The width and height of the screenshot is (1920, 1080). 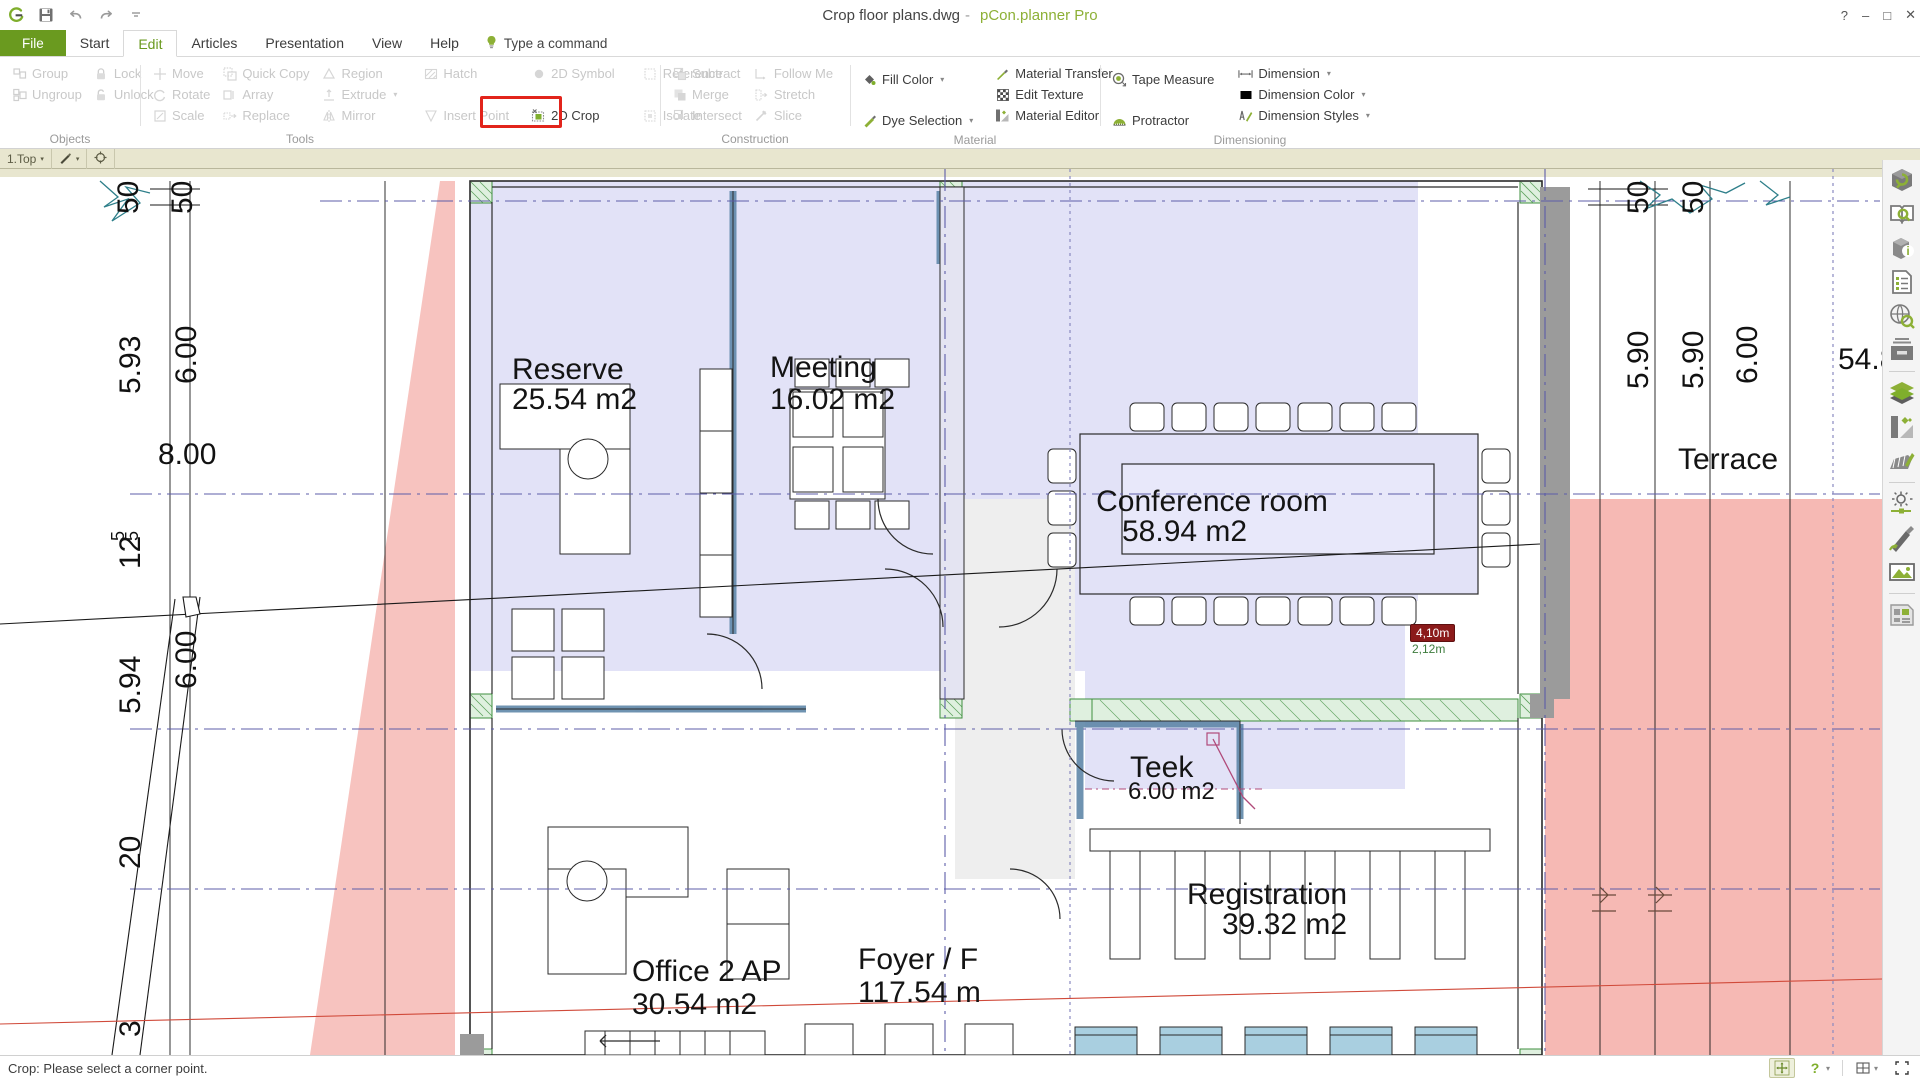 What do you see at coordinates (70, 158) in the screenshot?
I see `pen-tool-button: ▾` at bounding box center [70, 158].